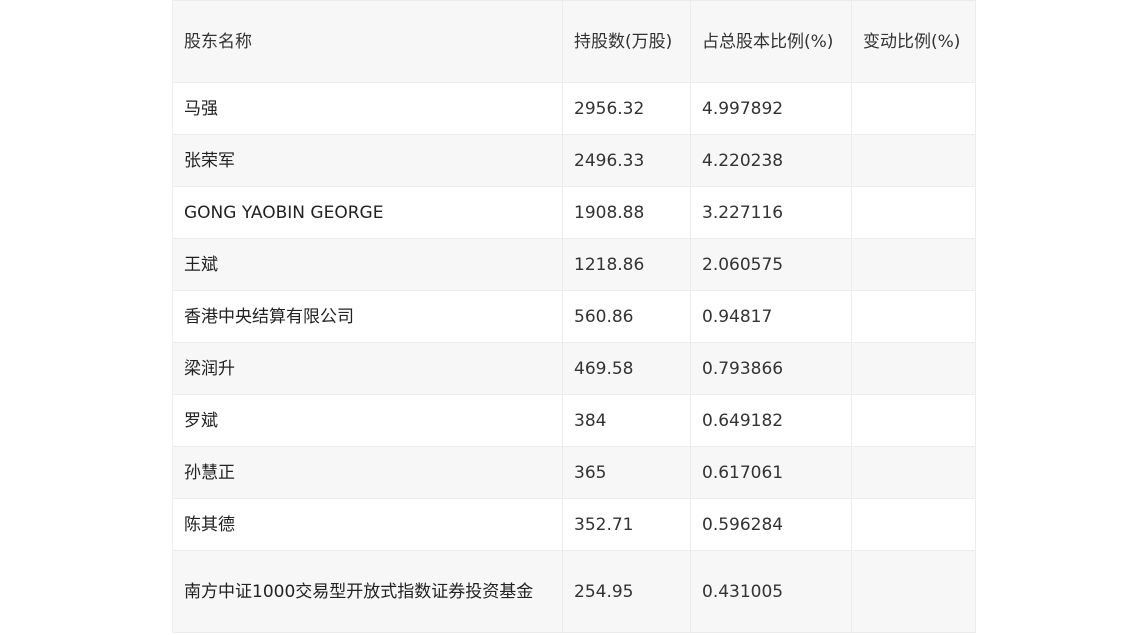 The width and height of the screenshot is (1148, 635). I want to click on ratio-value: 0.94817, so click(771, 316).